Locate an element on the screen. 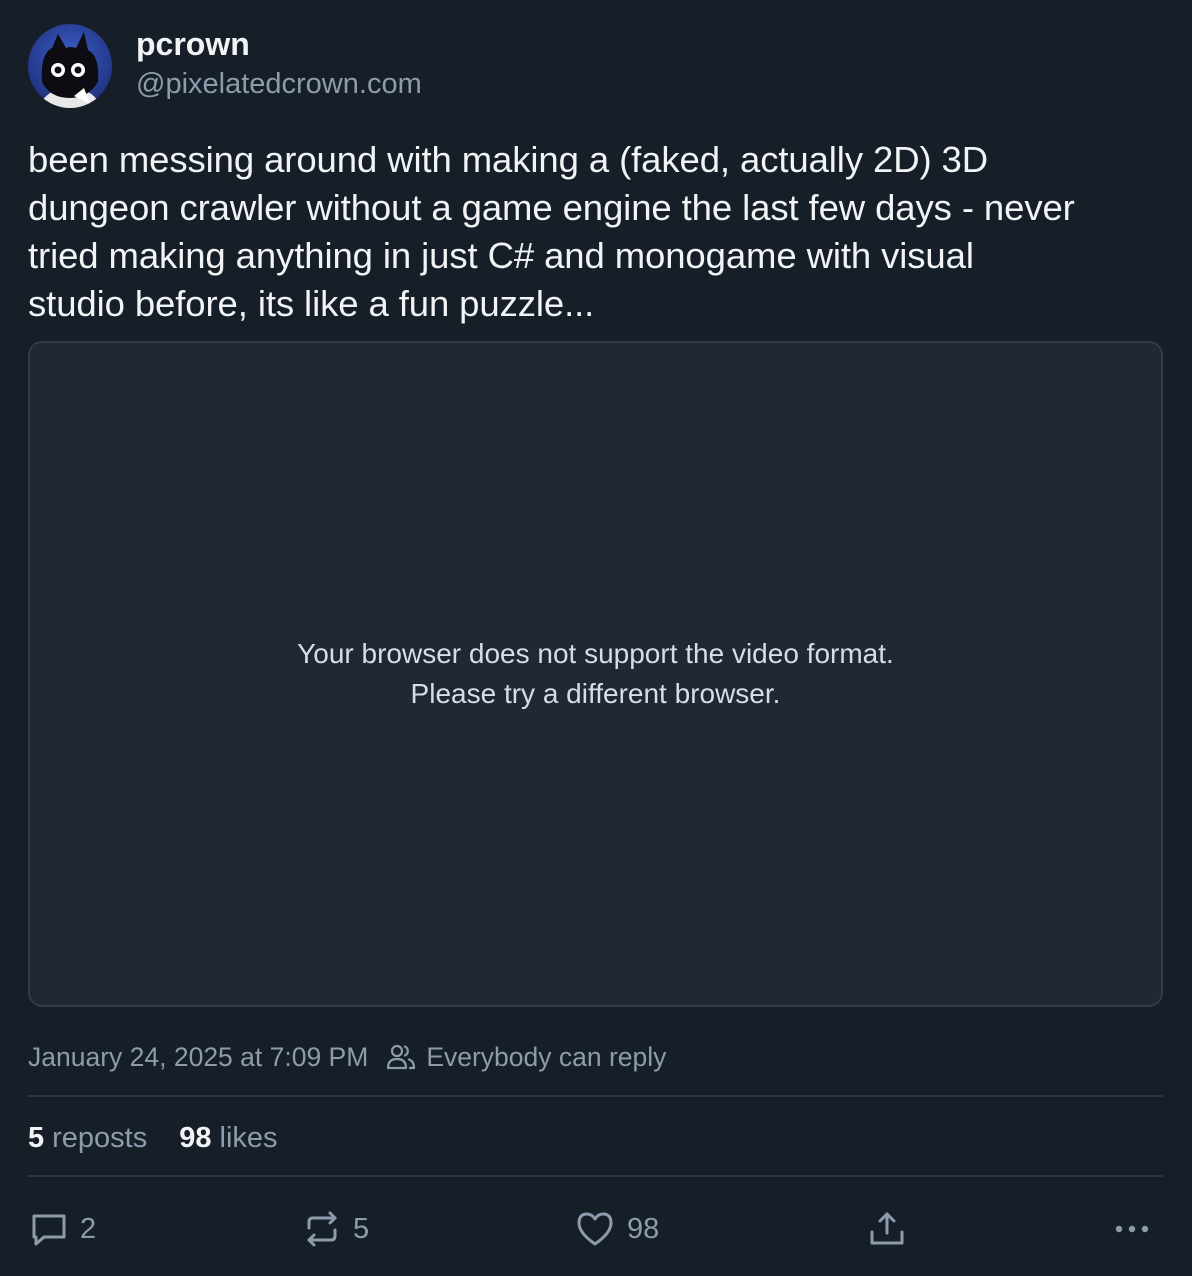 The image size is (1192, 1276). repost-button: 5 is located at coordinates (336, 1229).